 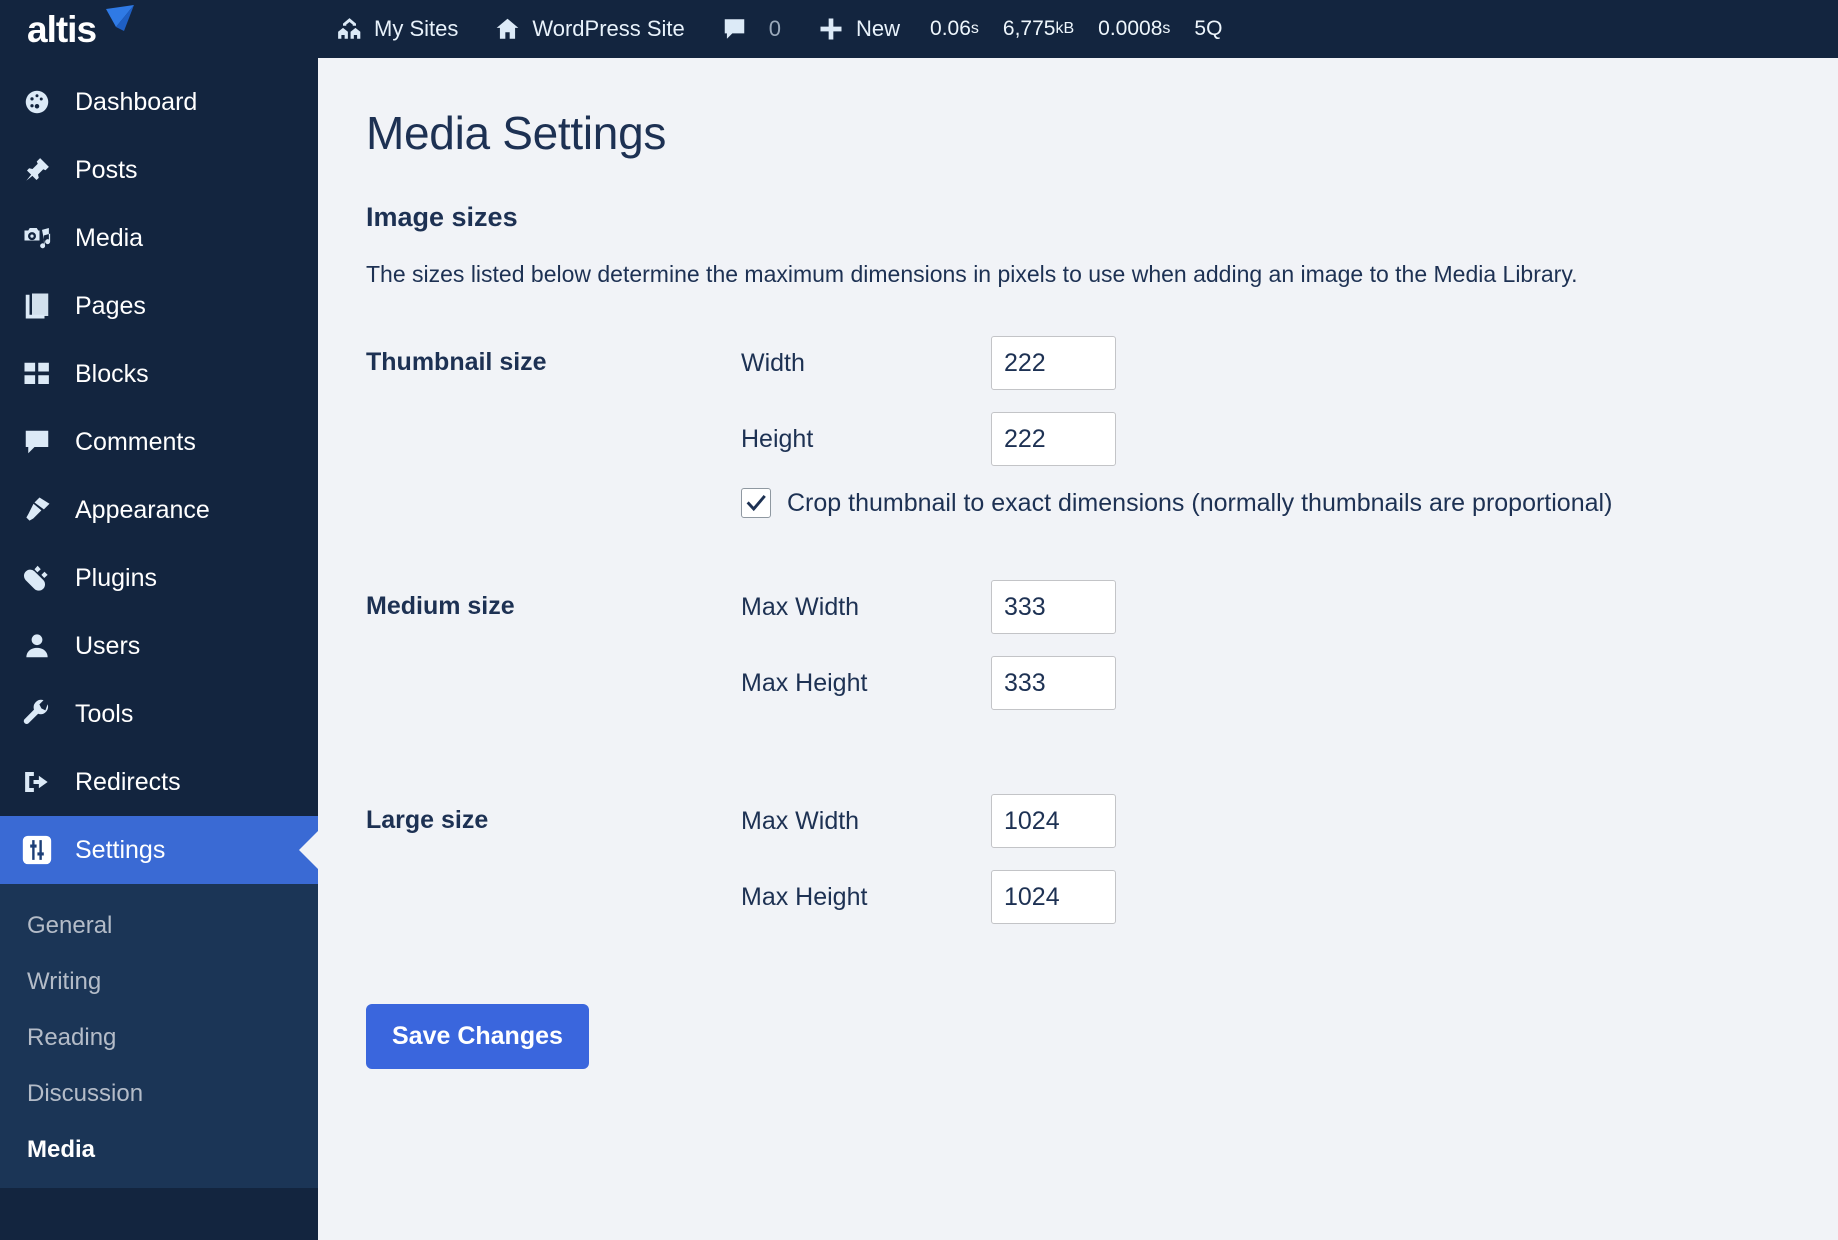 What do you see at coordinates (1053, 821) in the screenshot?
I see `large-width-input` at bounding box center [1053, 821].